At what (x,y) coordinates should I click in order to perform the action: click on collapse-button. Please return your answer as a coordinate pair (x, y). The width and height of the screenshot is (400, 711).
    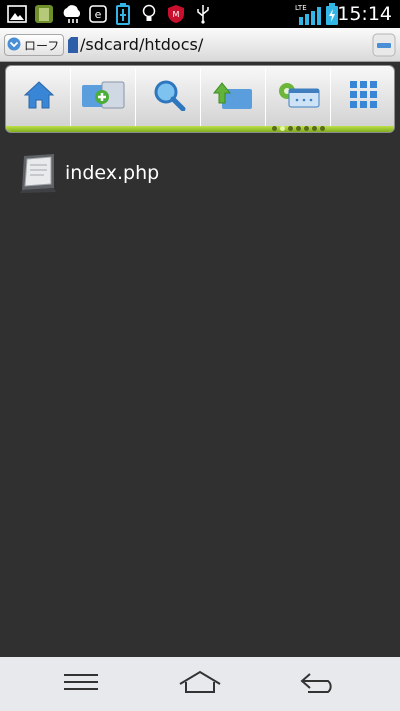
    Looking at the image, I should click on (384, 45).